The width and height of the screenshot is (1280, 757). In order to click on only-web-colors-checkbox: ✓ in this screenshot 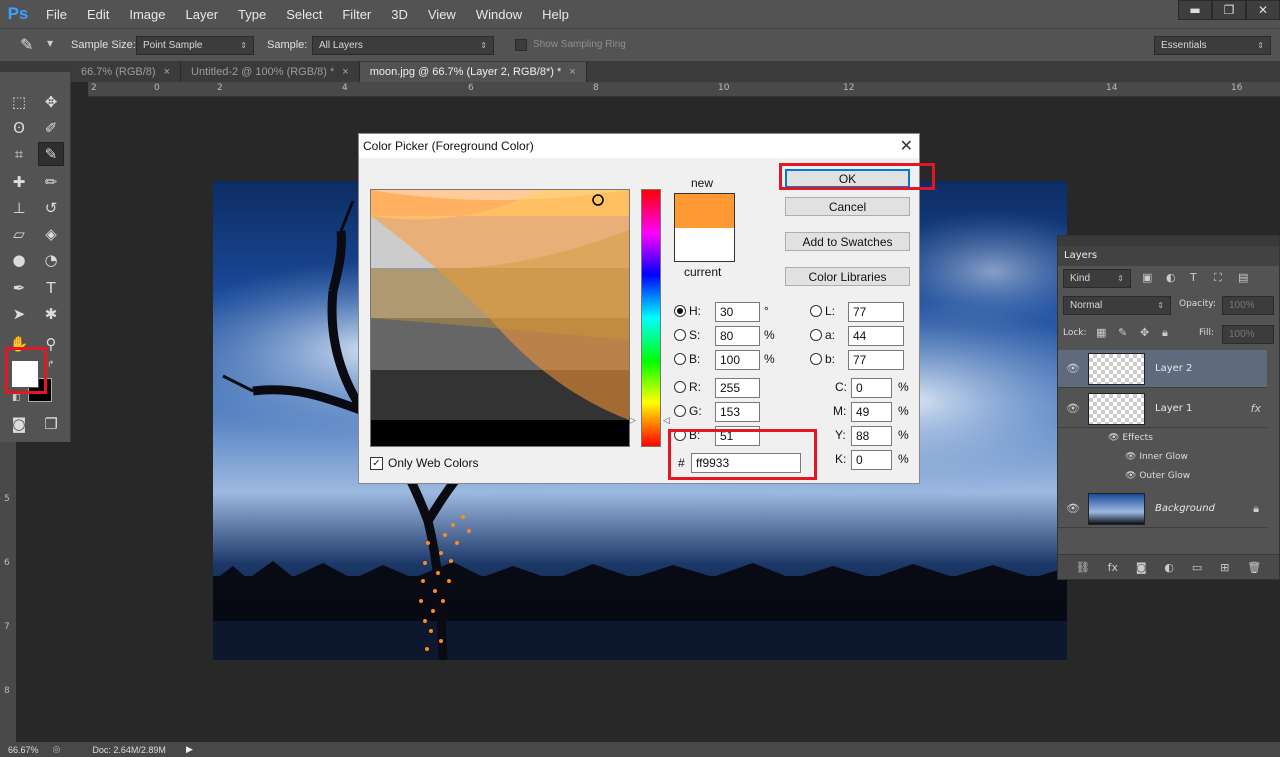, I will do `click(376, 463)`.